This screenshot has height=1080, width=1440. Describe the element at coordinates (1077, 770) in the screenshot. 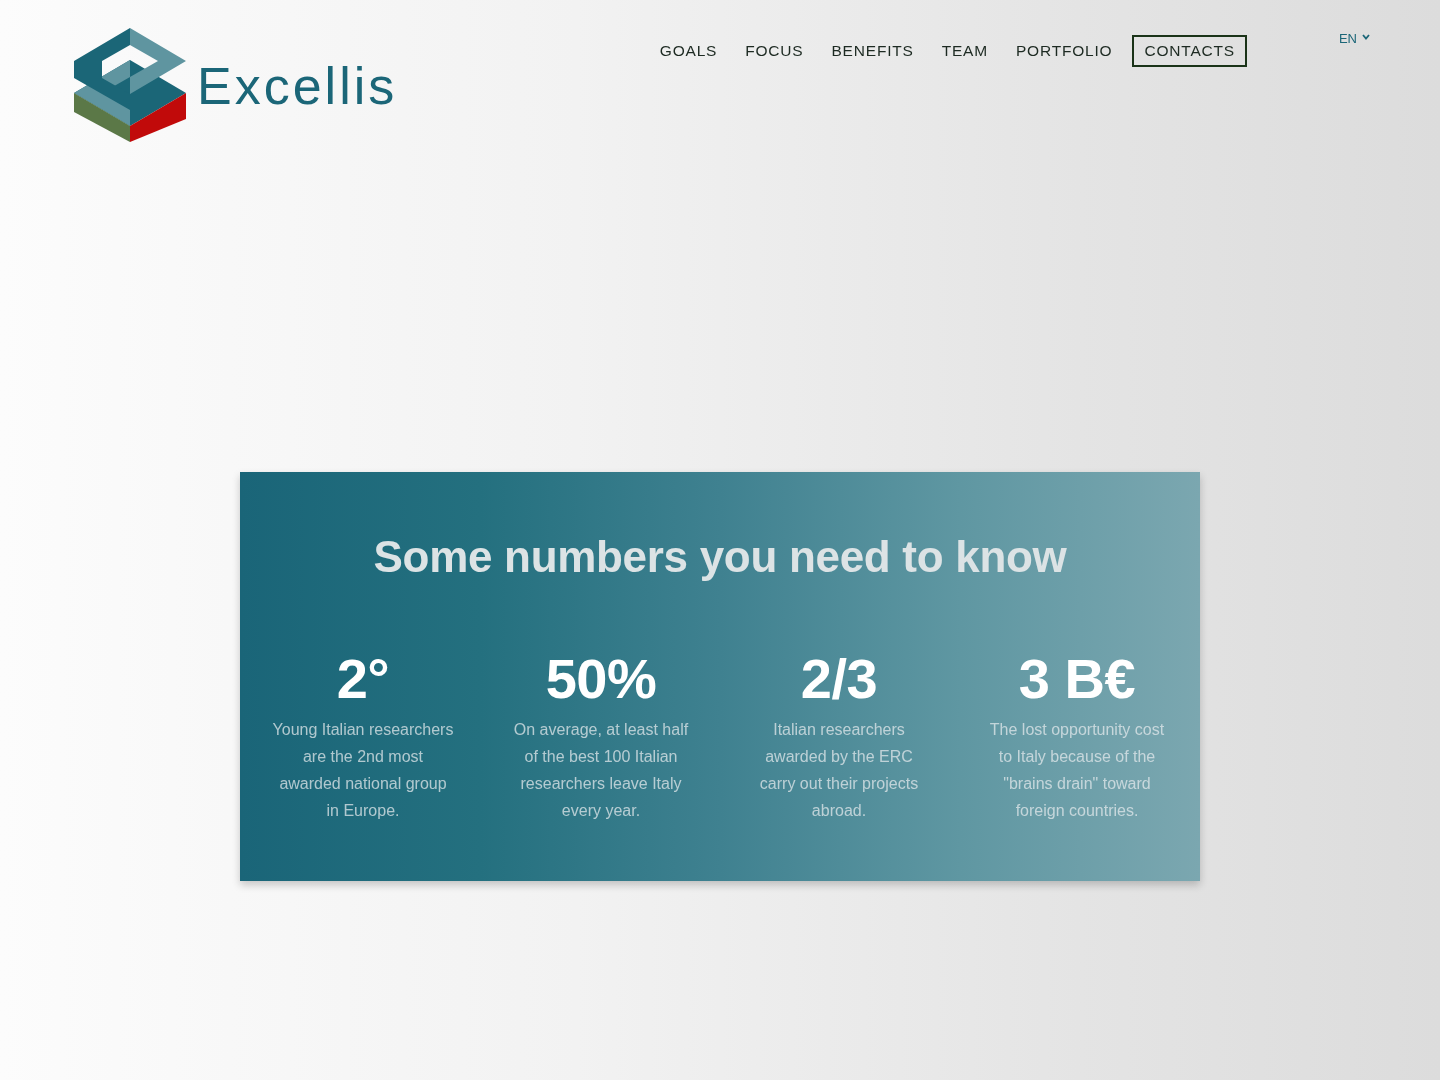

I see `stat-description: The lost opportunity cost to Italy because of the "brains drain" toward foreign countries.` at that location.